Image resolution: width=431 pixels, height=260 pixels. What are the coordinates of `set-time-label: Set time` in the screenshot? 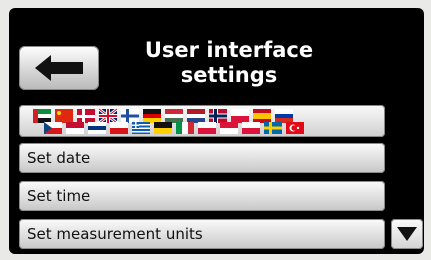 It's located at (59, 196).